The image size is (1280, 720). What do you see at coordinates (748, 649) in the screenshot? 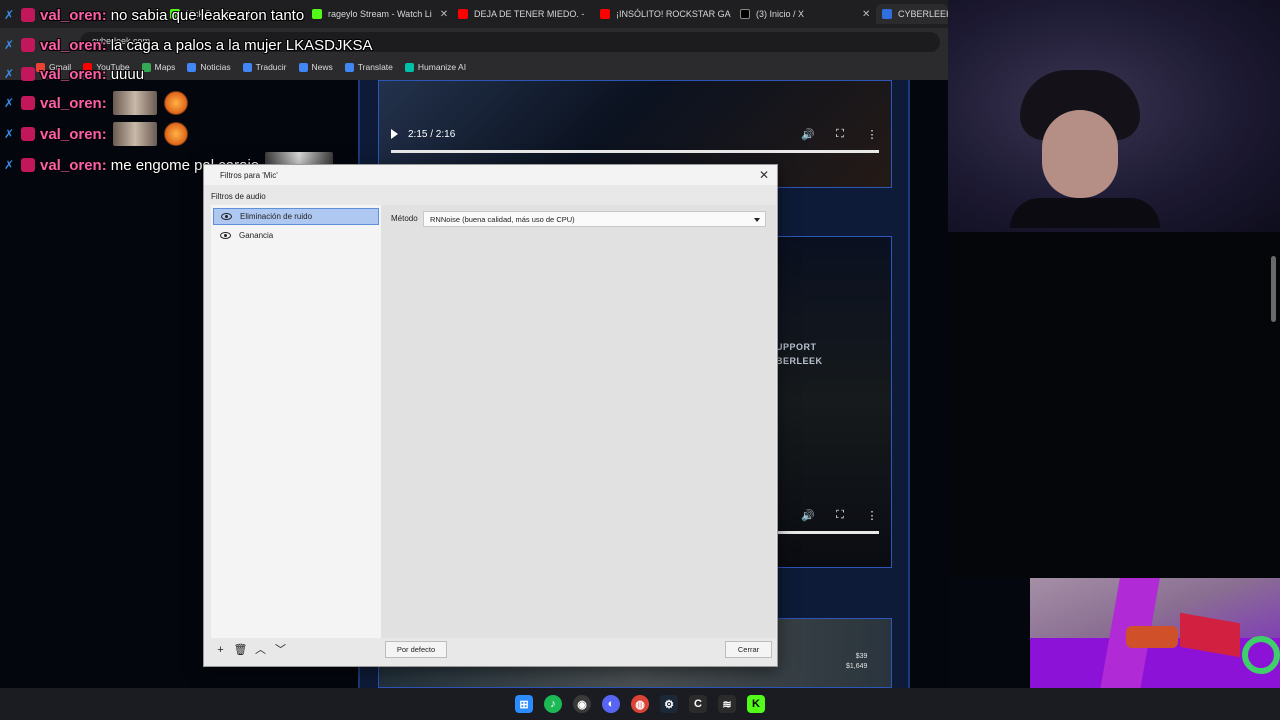
I see `close-button: Cerrar` at bounding box center [748, 649].